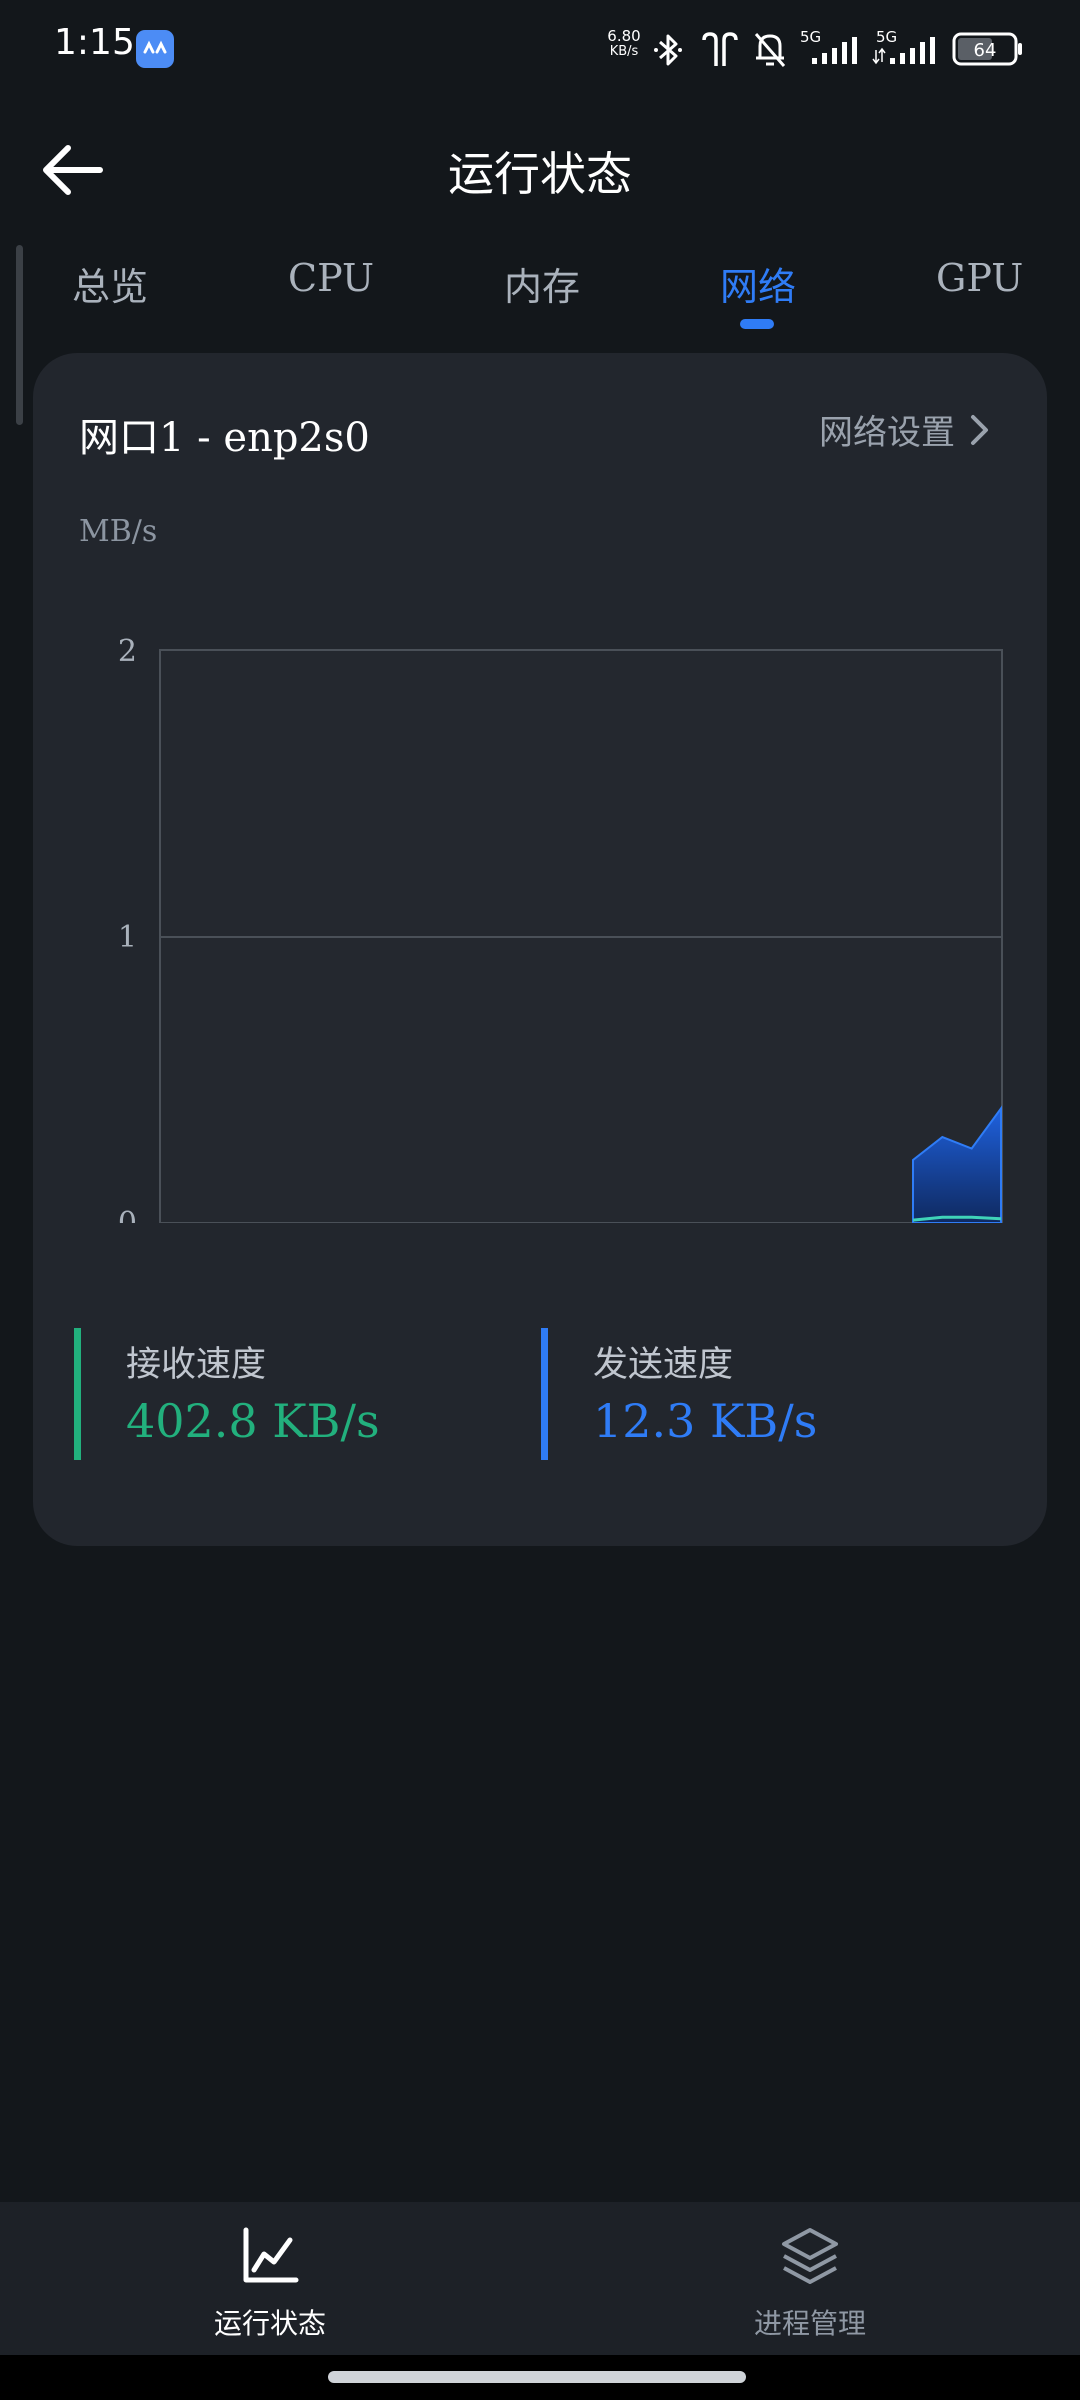 The image size is (1080, 2400). I want to click on receive-speed-label: 接收速度, so click(196, 1365).